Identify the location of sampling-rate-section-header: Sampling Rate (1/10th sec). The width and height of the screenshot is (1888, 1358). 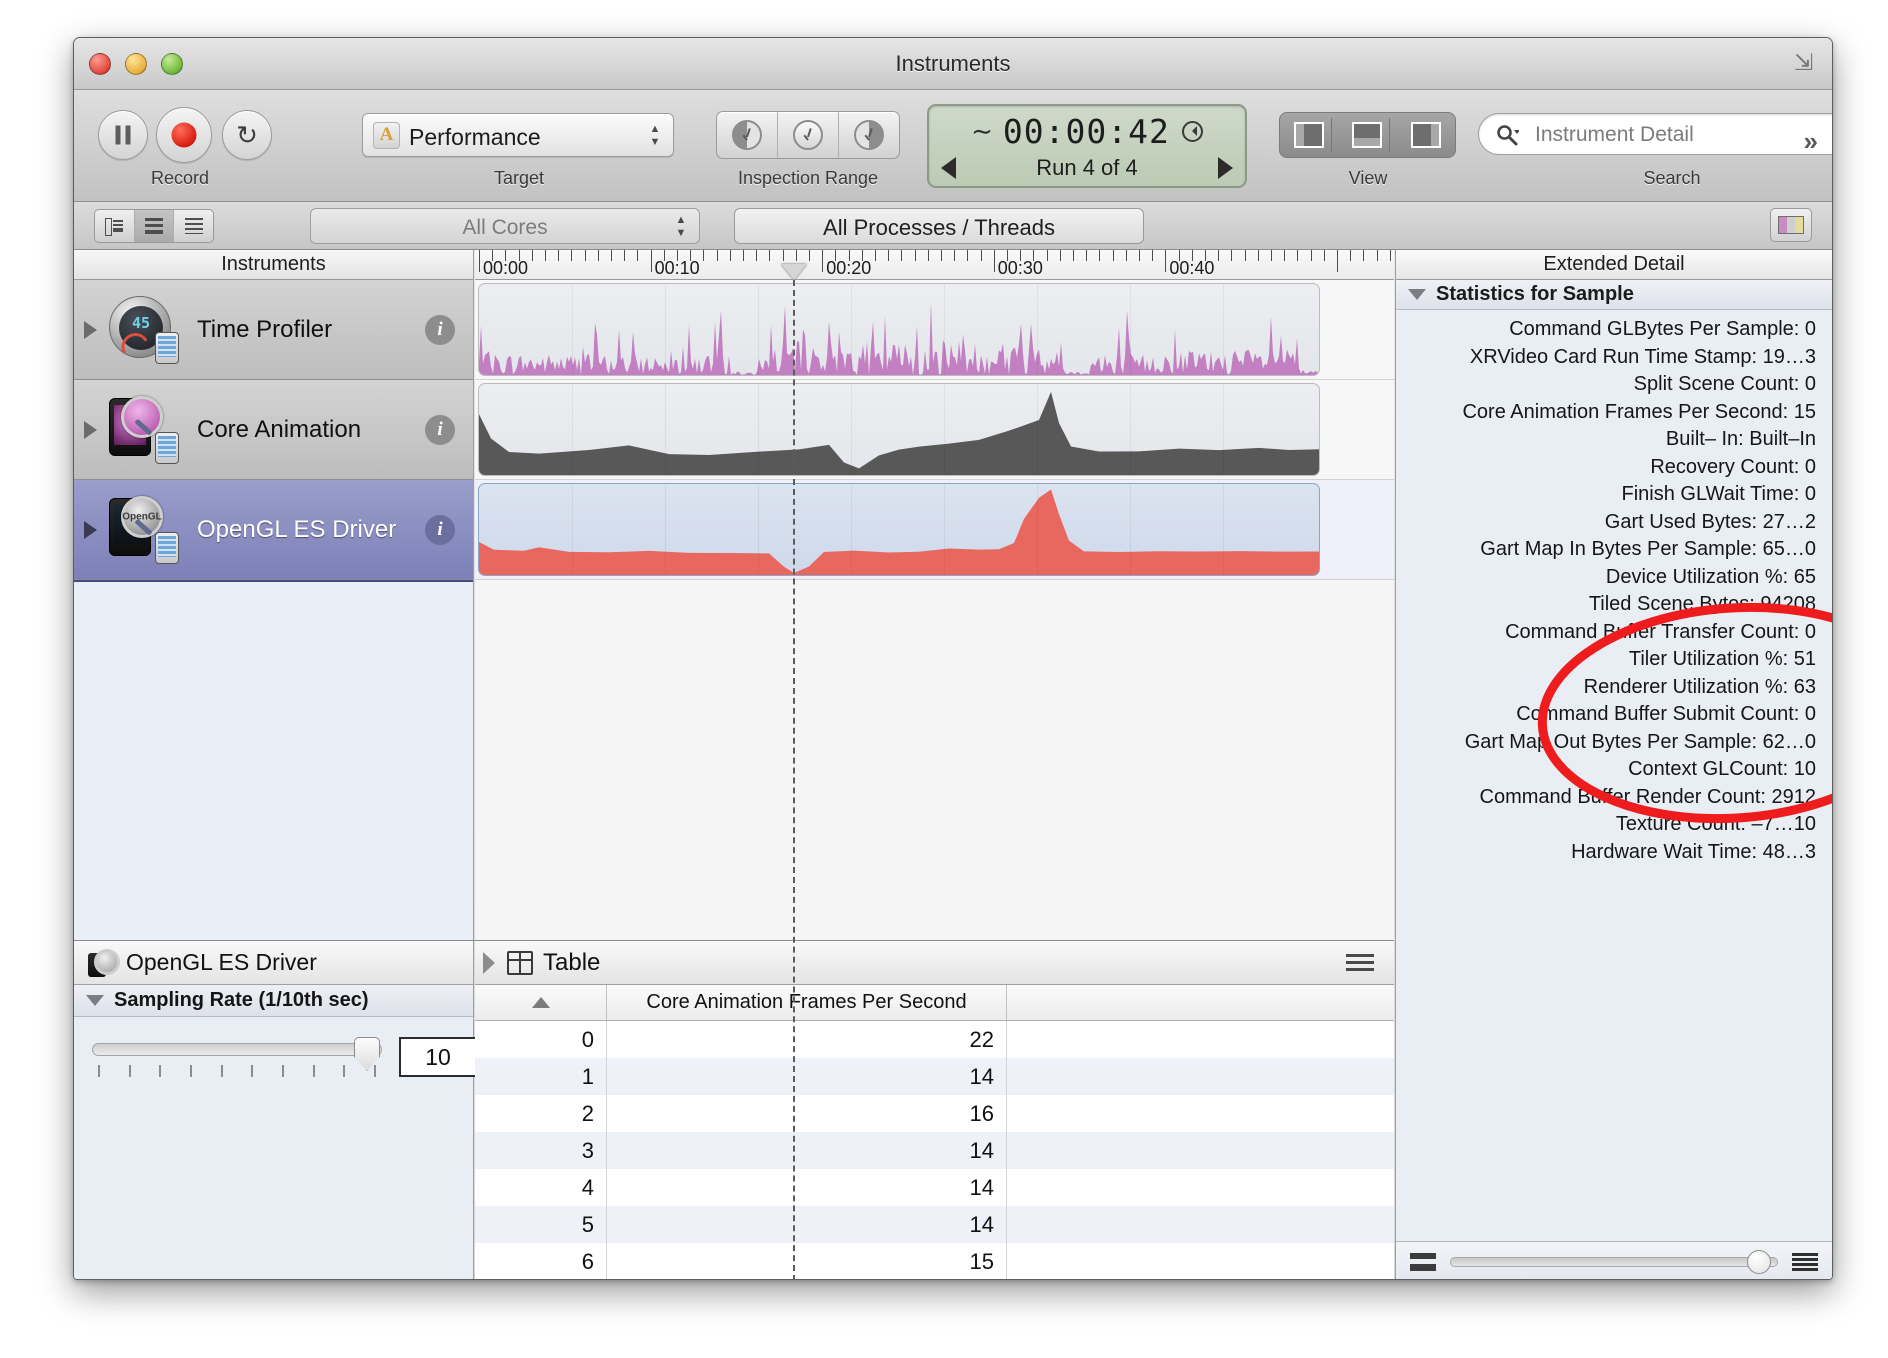
(273, 1001).